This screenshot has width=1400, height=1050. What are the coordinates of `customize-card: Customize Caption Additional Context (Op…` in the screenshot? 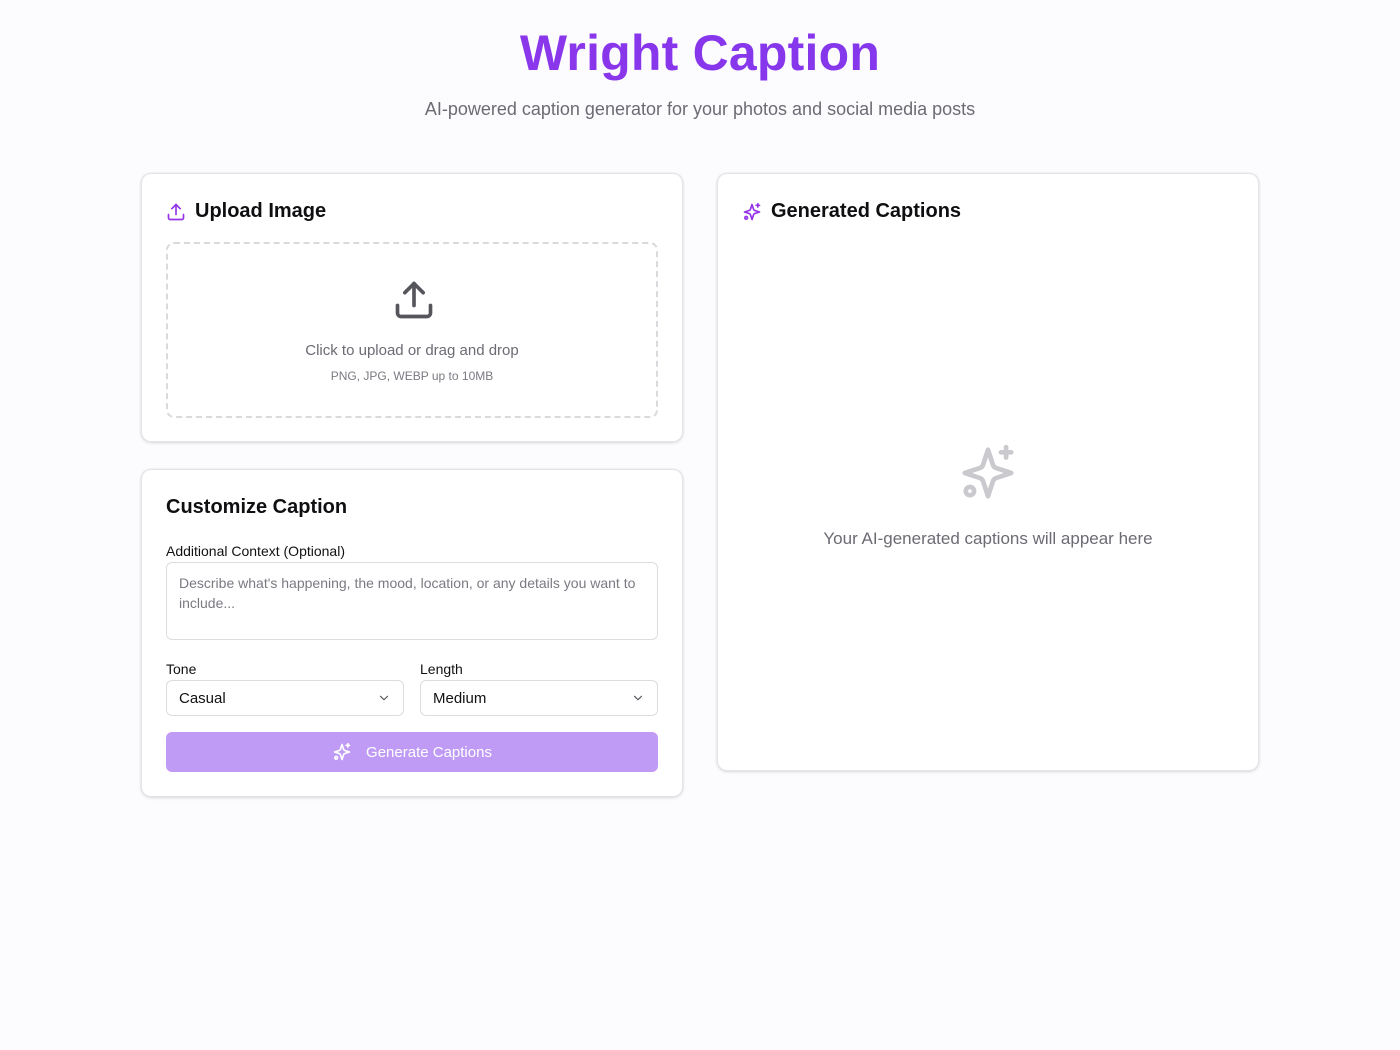 It's located at (412, 633).